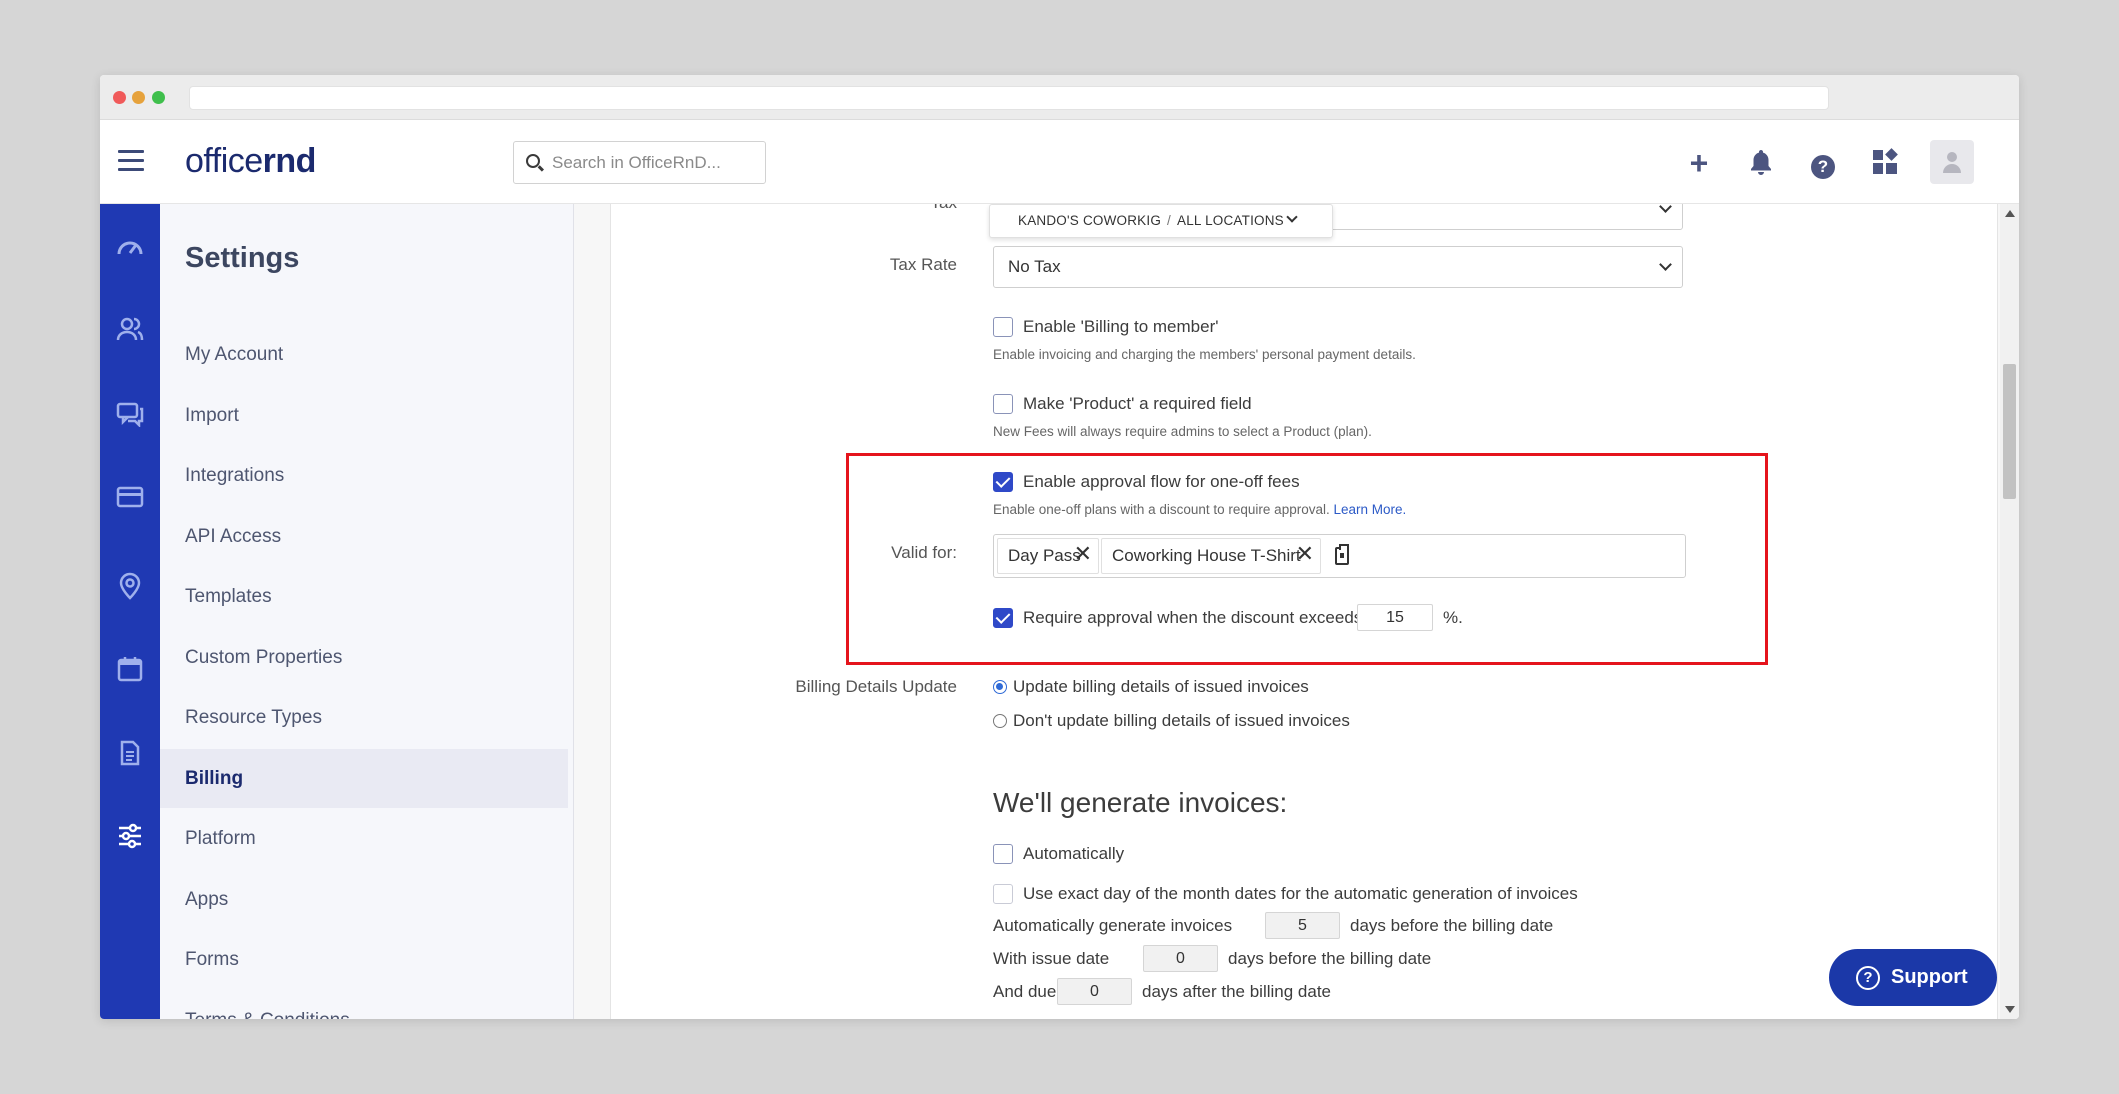  Describe the element at coordinates (364, 899) in the screenshot. I see `sidebar-item-apps: Apps` at that location.